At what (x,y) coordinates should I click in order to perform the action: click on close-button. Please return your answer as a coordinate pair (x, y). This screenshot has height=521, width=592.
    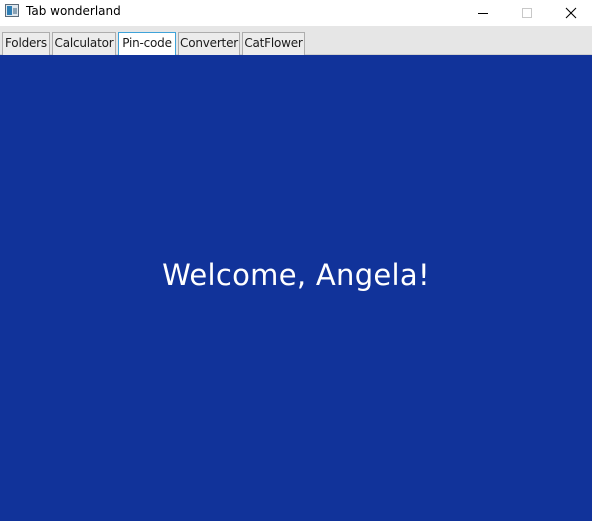
    Looking at the image, I should click on (570, 13).